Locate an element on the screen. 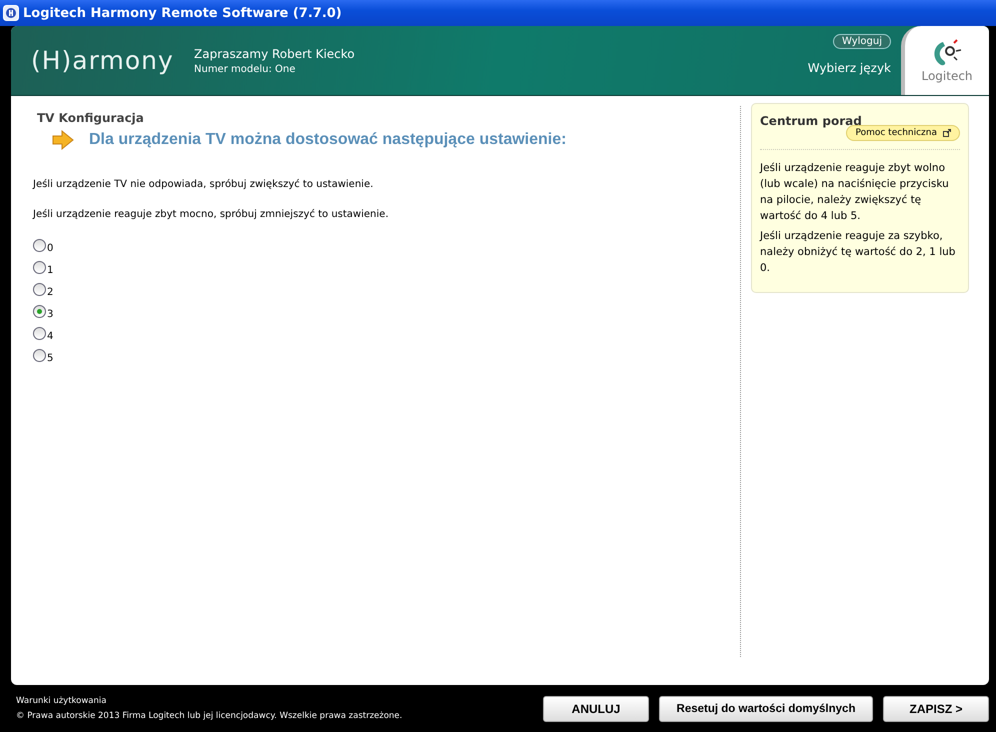 Image resolution: width=996 pixels, height=732 pixels. instruction-text: Jeśli urządzenie TV nie odpowiada, spróbuj zwiększyć to ustawienie. is located at coordinates (203, 184).